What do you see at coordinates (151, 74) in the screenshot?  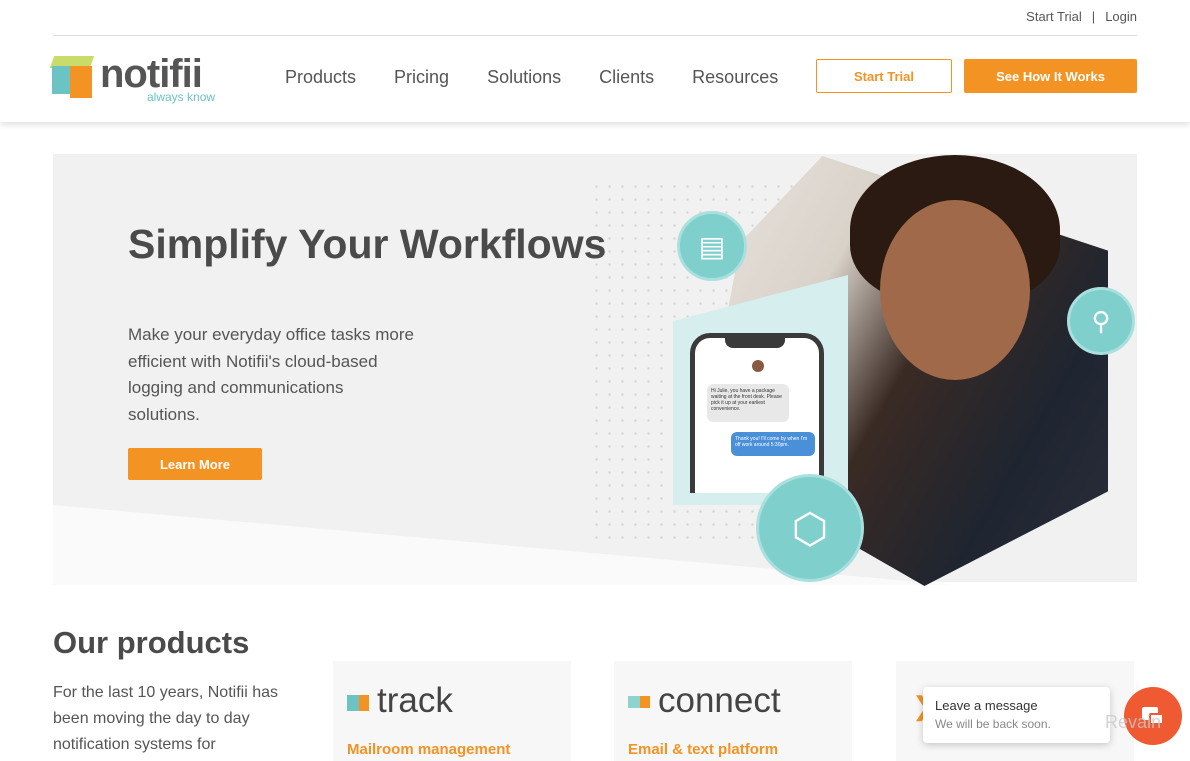 I see `logo-text: notifii` at bounding box center [151, 74].